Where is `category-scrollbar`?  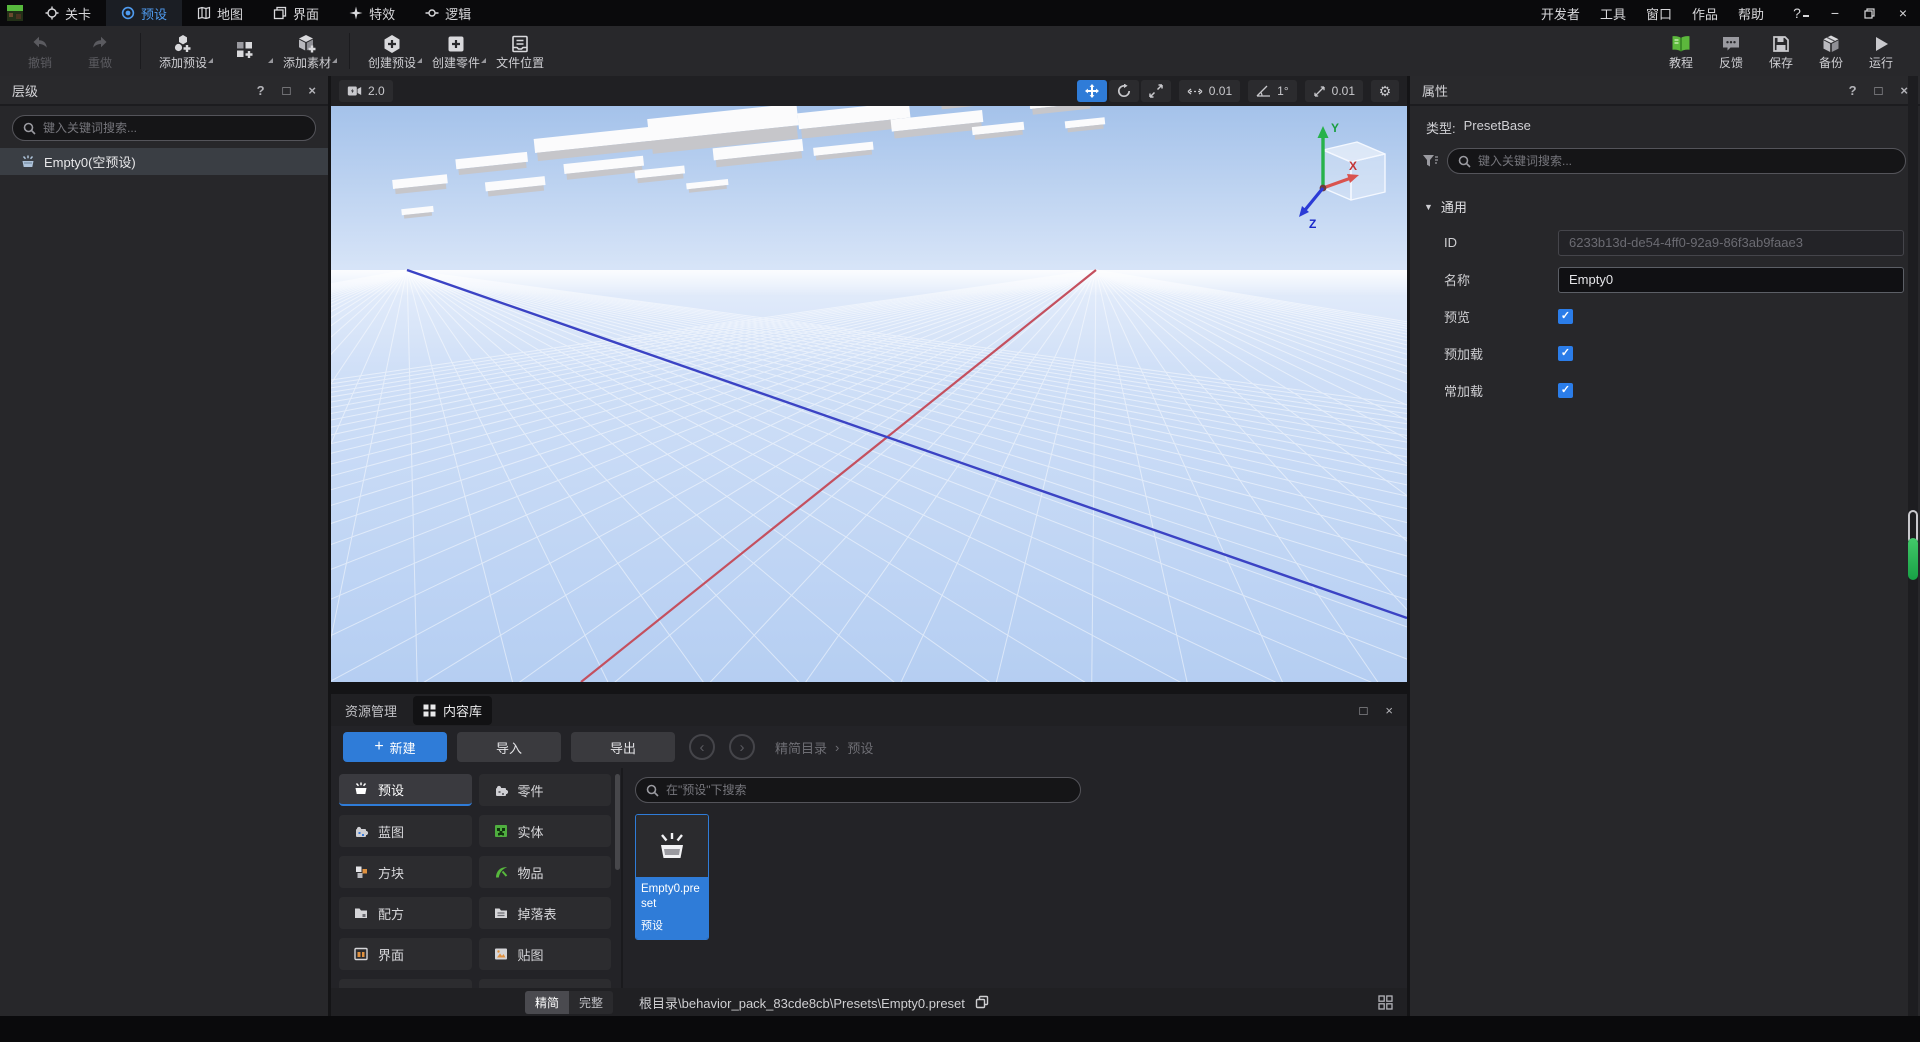 category-scrollbar is located at coordinates (617, 822).